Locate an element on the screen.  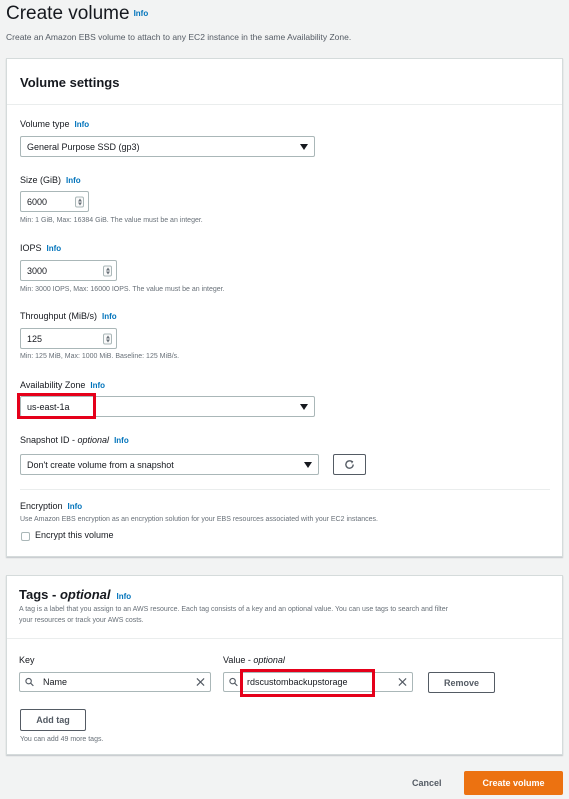
availability-zone-label: Availability Zone Info is located at coordinates (62, 385).